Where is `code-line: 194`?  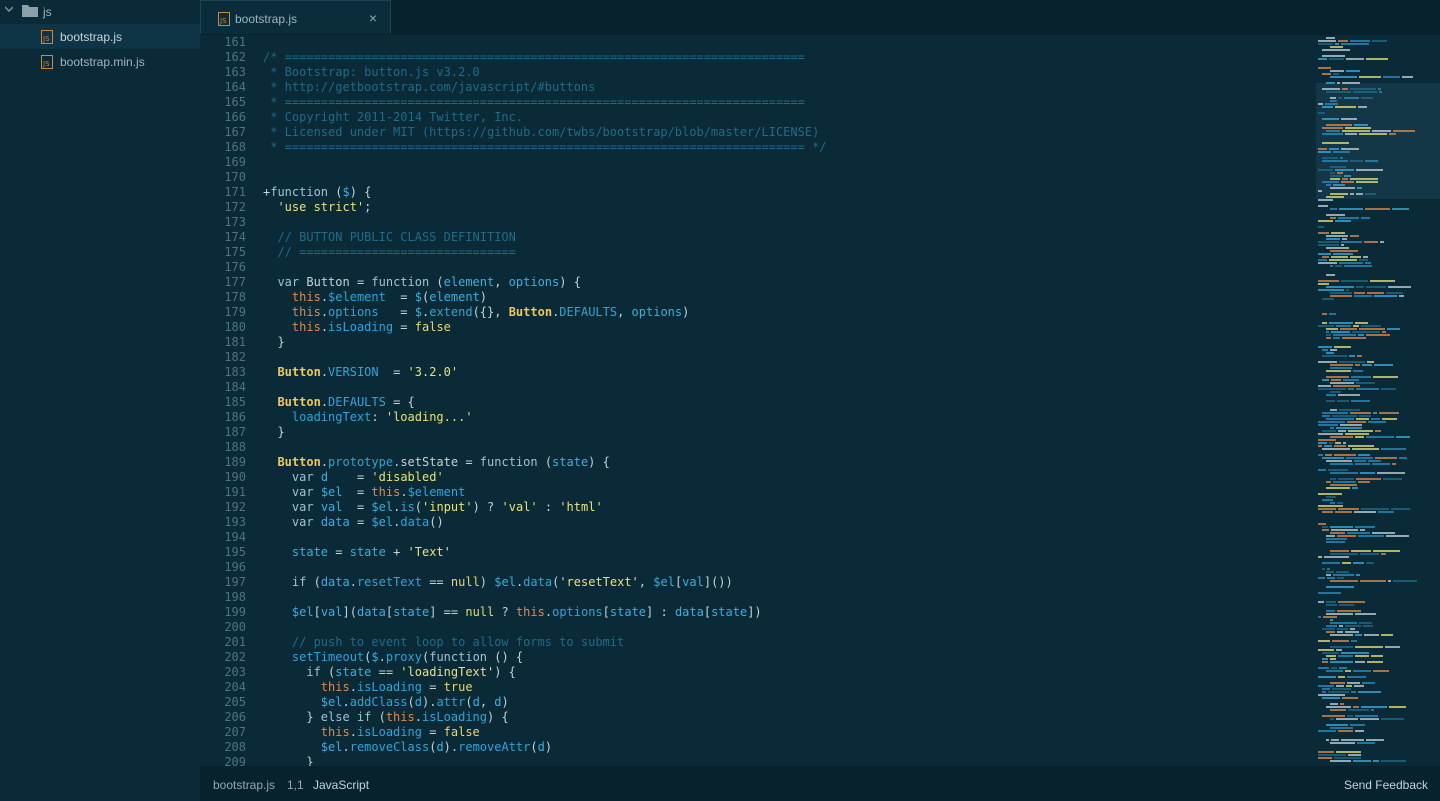
code-line: 194 is located at coordinates (755, 537).